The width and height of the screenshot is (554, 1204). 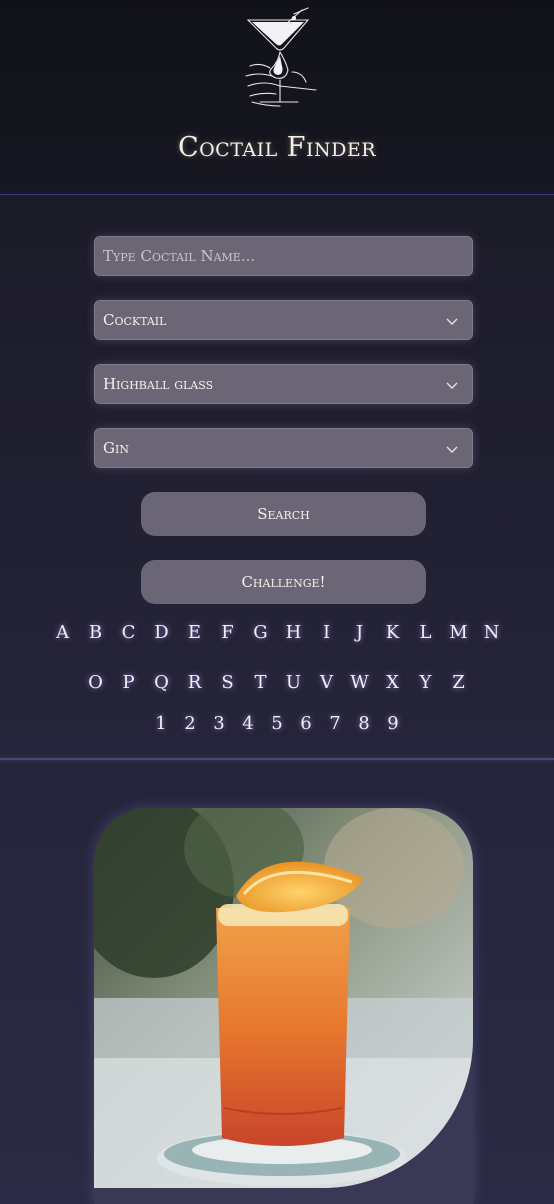 What do you see at coordinates (194, 632) in the screenshot?
I see `letter-link-e: E` at bounding box center [194, 632].